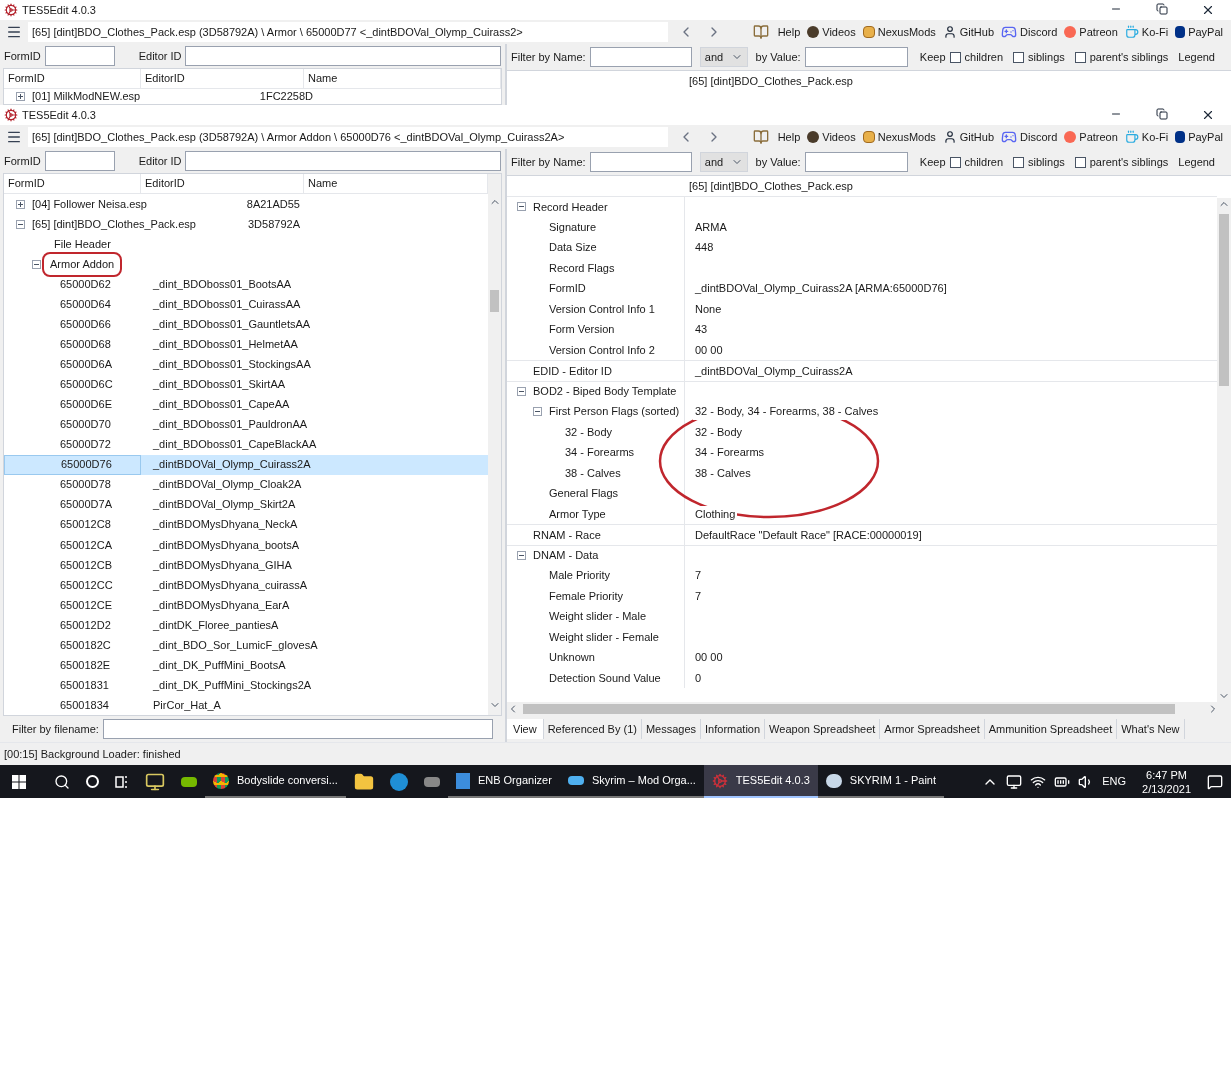 This screenshot has width=1231, height=1080. What do you see at coordinates (246, 604) in the screenshot?
I see `tree-row: 650012CE _dintBDOMysDhyana_EarA` at bounding box center [246, 604].